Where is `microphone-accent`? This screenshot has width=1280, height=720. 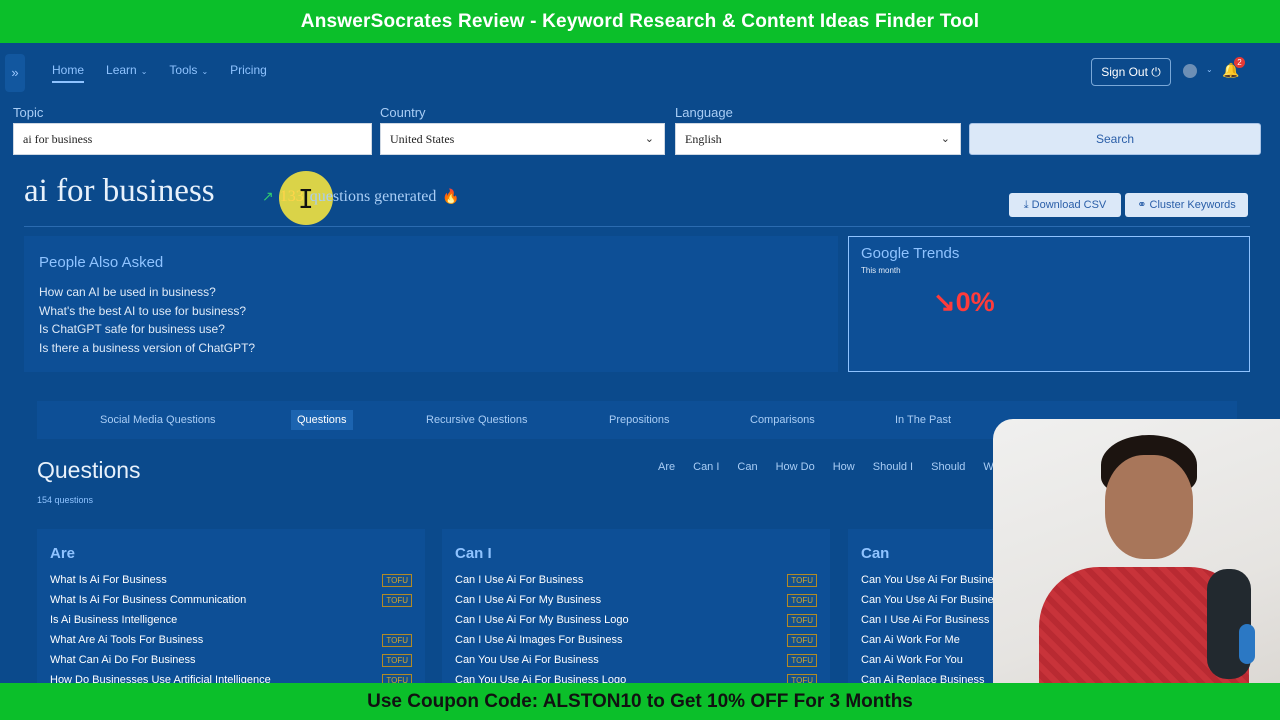 microphone-accent is located at coordinates (1247, 644).